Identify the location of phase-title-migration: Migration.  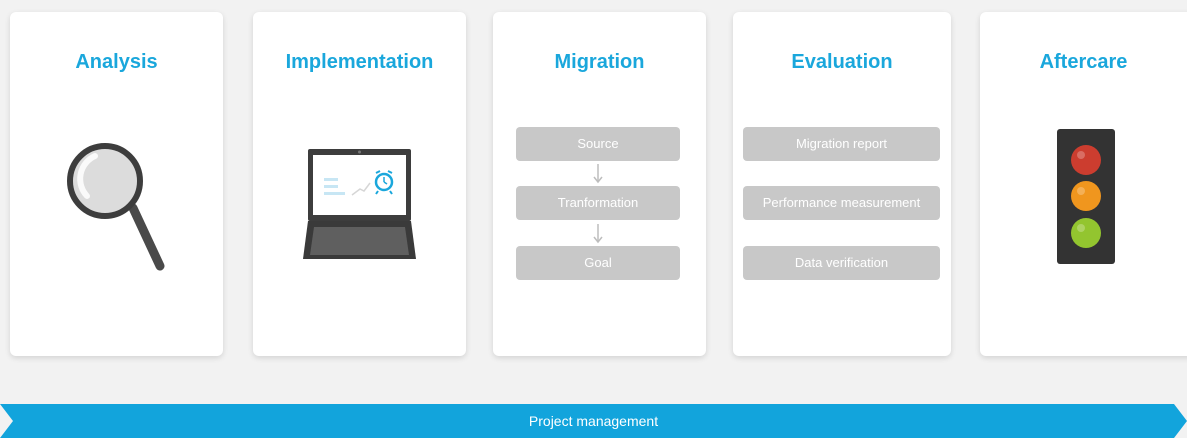
(599, 62).